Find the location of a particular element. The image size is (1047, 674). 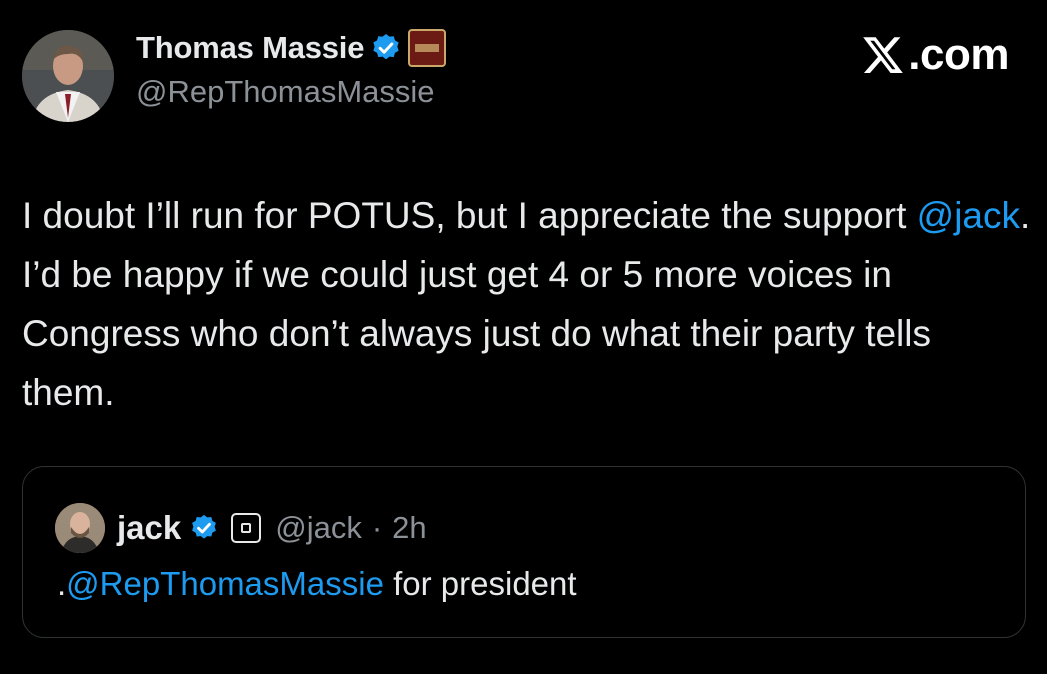

square-affiliation-icon is located at coordinates (246, 528).